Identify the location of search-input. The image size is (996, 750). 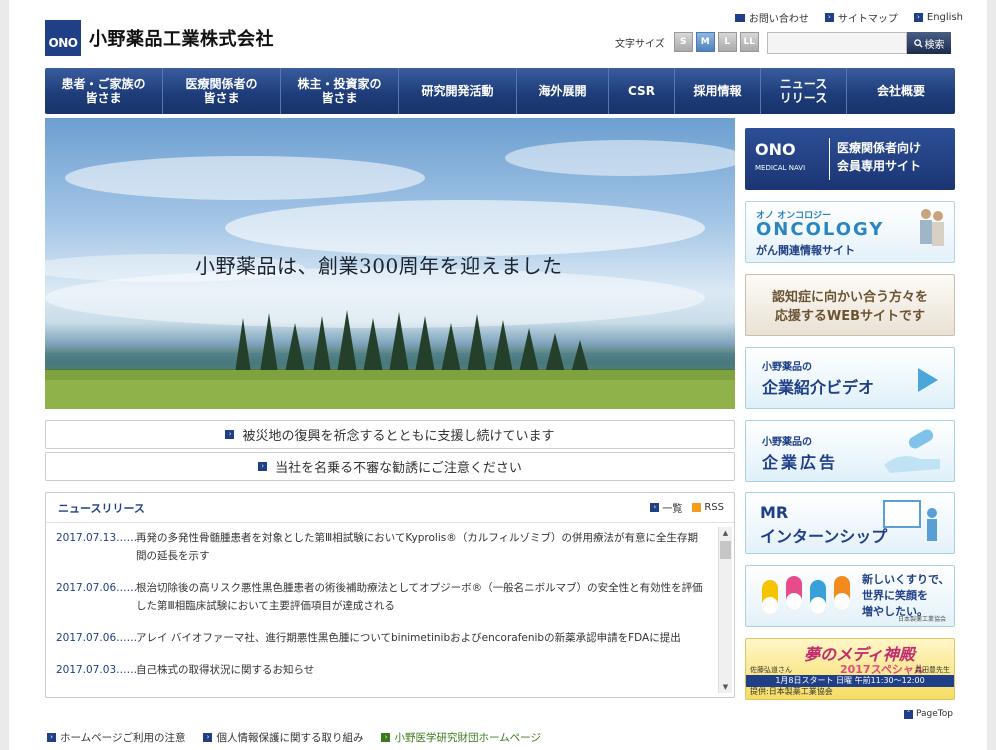
(837, 43).